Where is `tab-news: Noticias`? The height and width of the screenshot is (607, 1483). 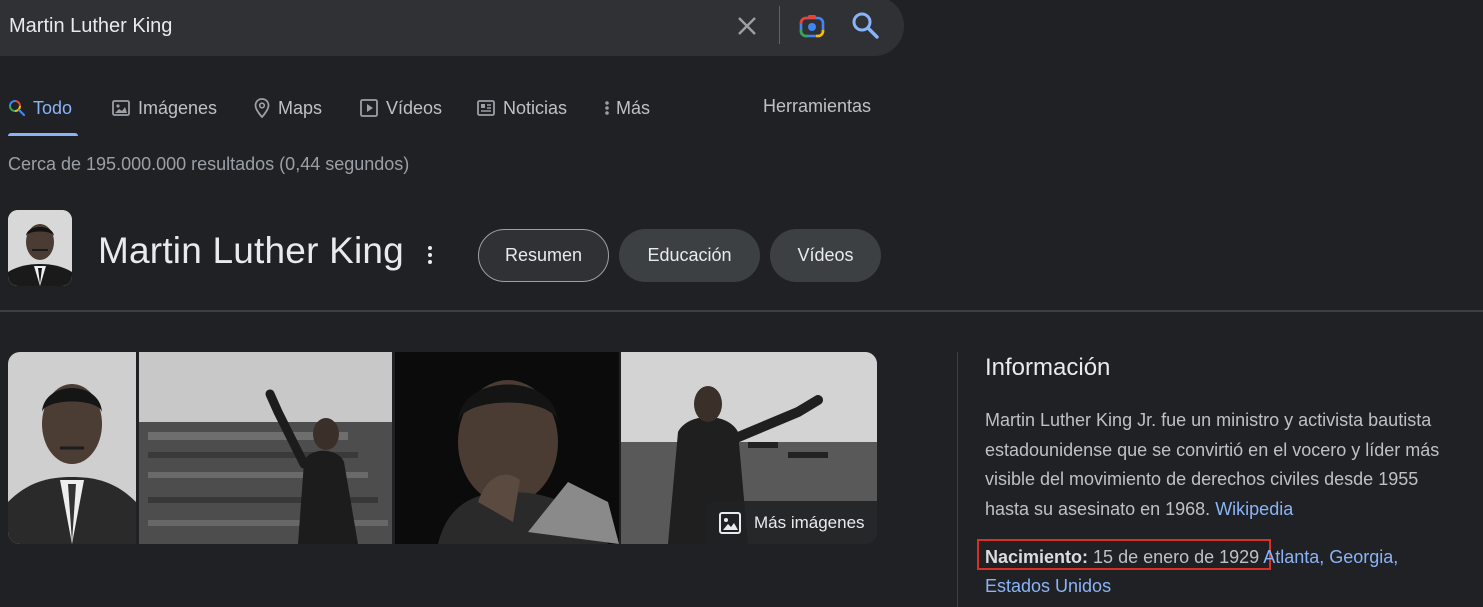
tab-news: Noticias is located at coordinates (521, 108).